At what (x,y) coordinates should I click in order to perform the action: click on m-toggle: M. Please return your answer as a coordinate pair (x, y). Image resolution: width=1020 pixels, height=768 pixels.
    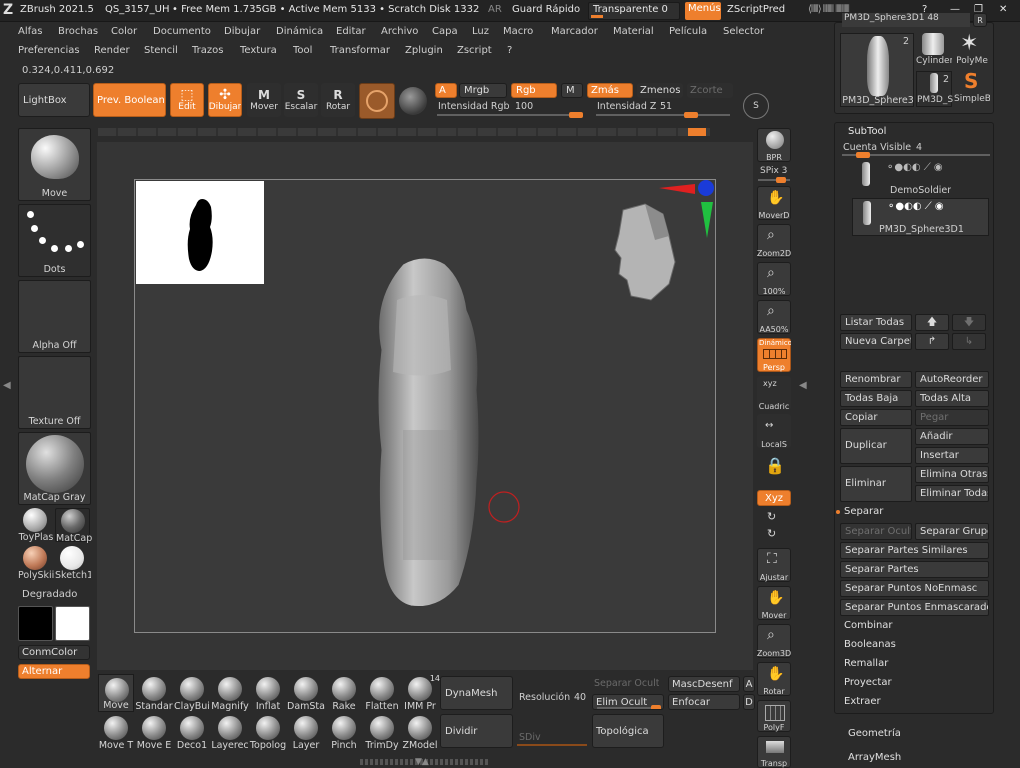
    Looking at the image, I should click on (572, 90).